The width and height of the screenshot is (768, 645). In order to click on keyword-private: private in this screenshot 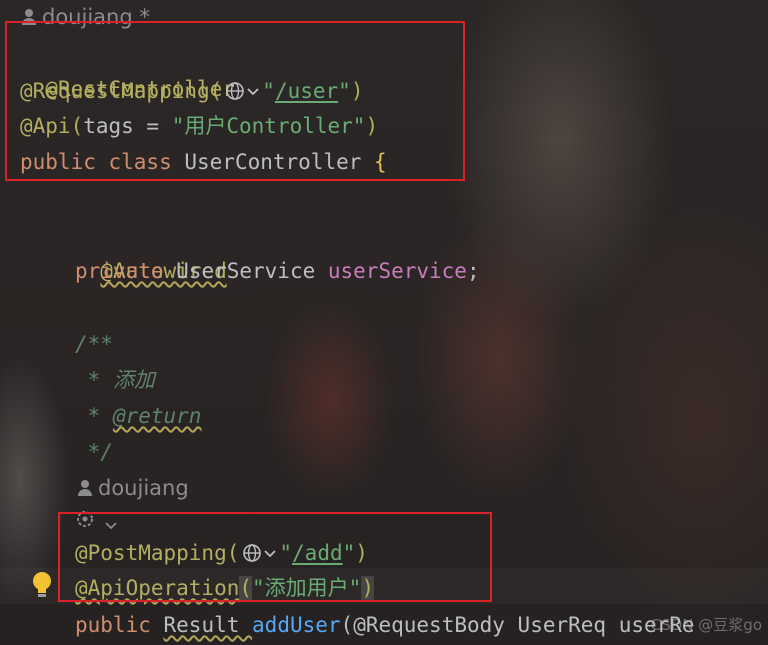, I will do `click(126, 271)`.